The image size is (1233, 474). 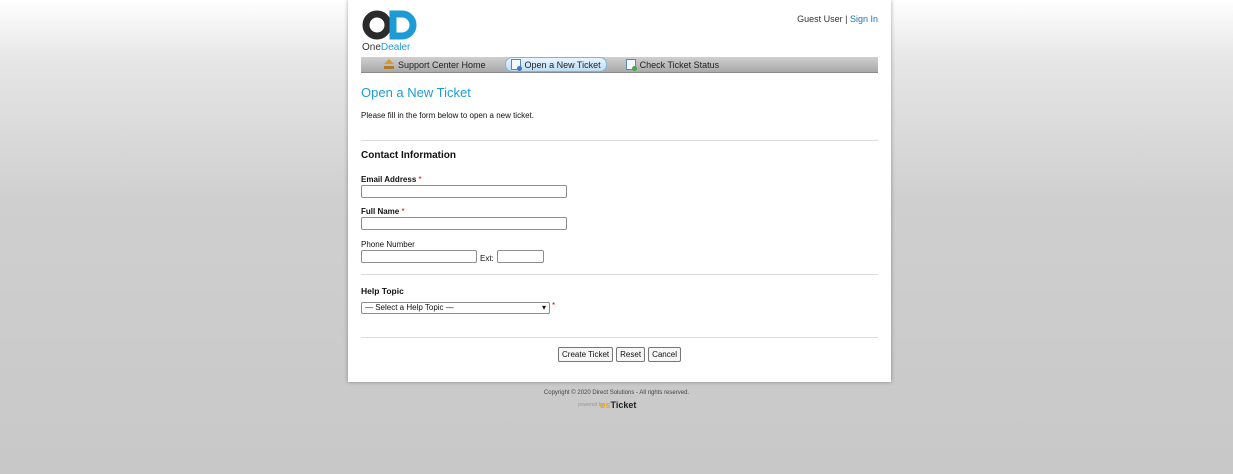 I want to click on email-field, so click(x=464, y=191).